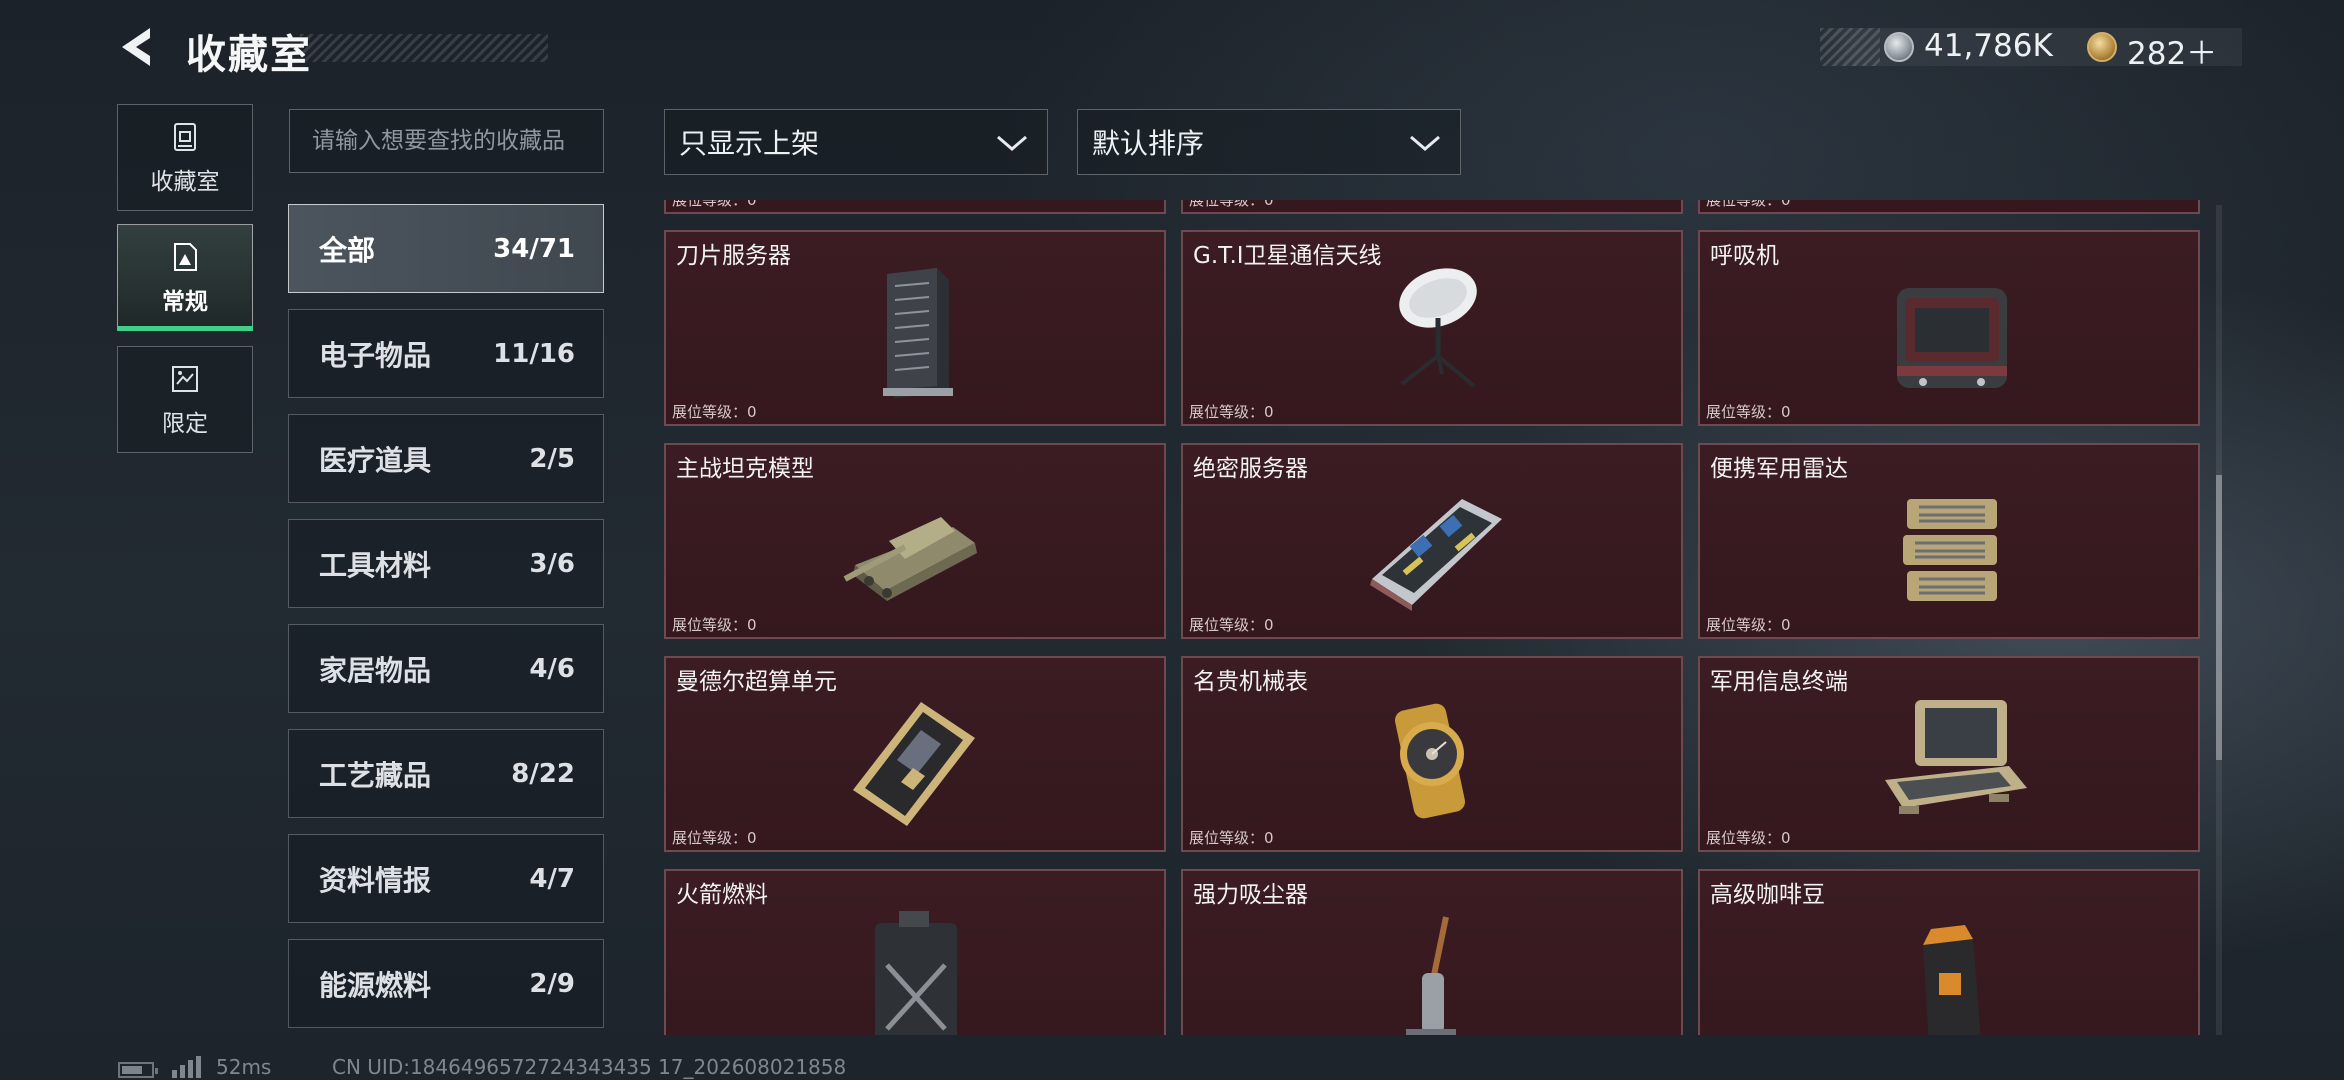  What do you see at coordinates (543, 773) in the screenshot?
I see `category-count: 8/22` at bounding box center [543, 773].